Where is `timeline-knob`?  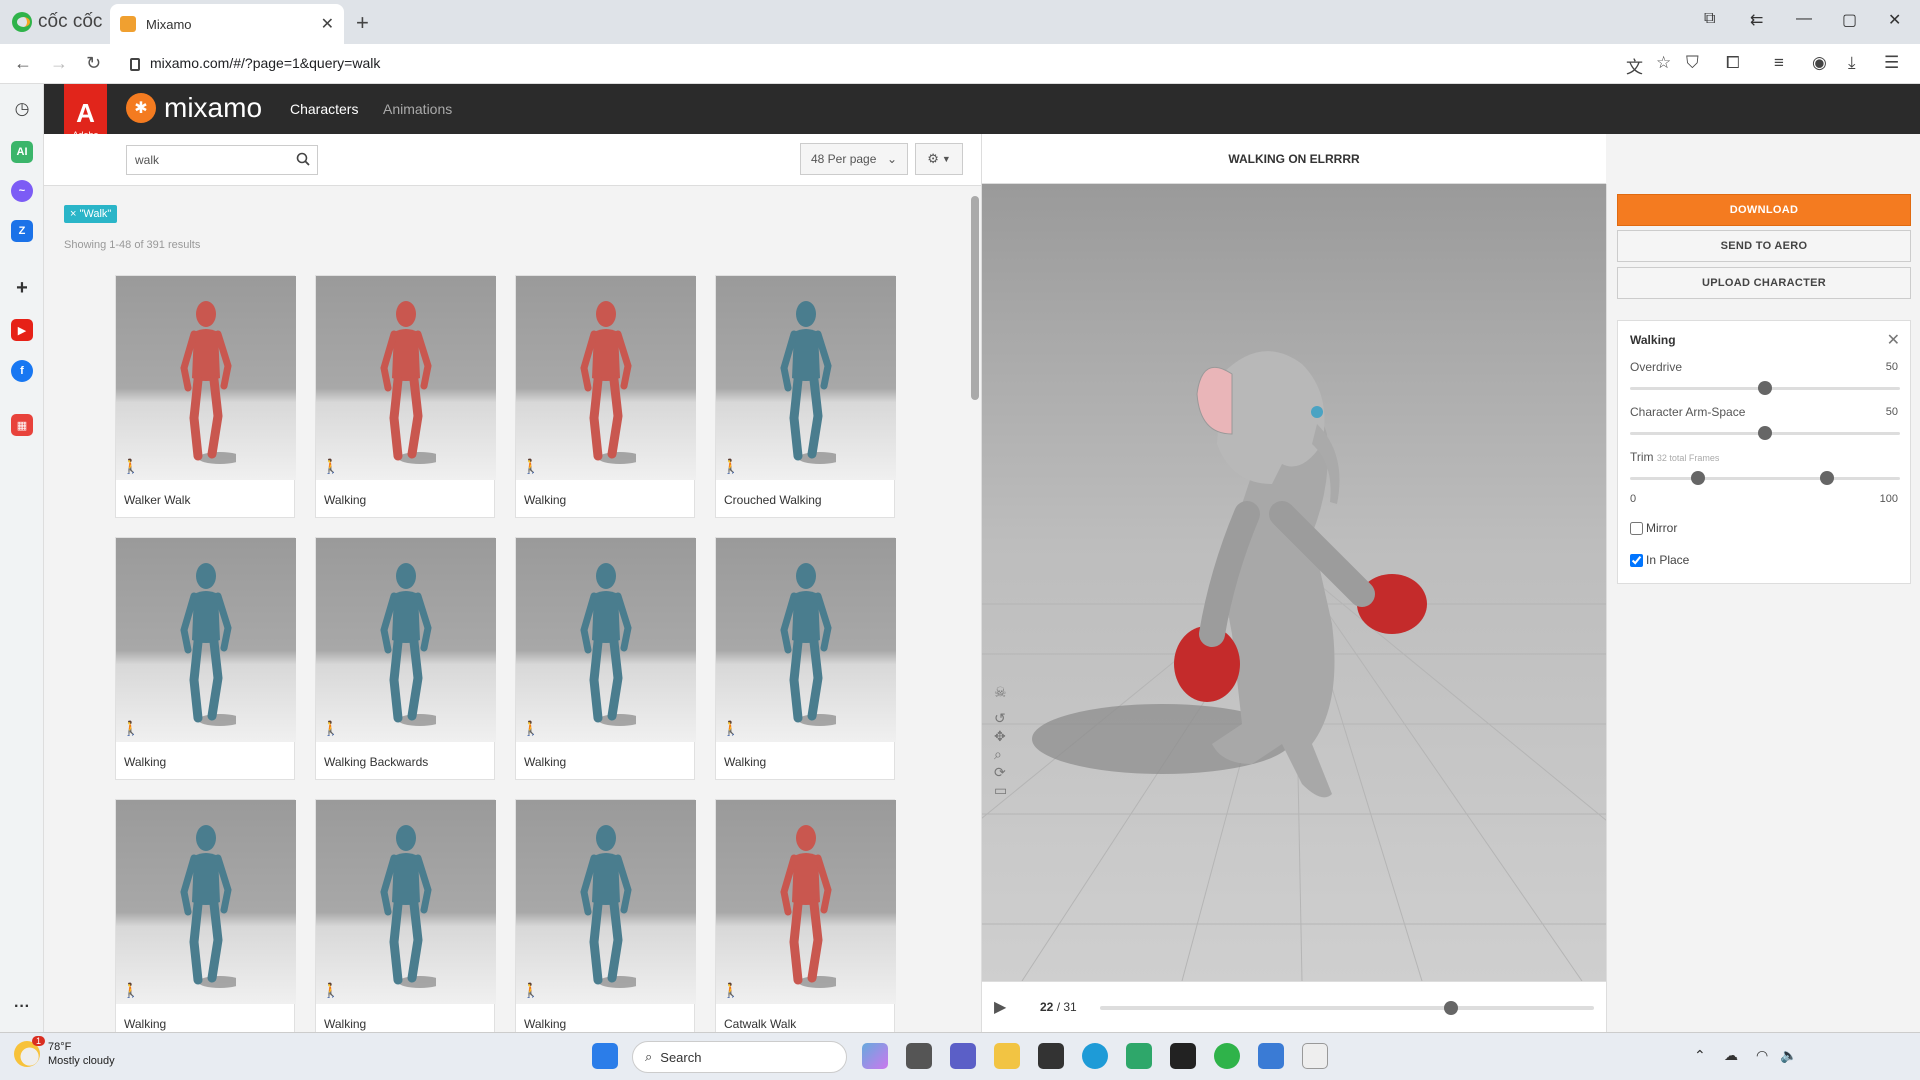
timeline-knob is located at coordinates (1450, 1008).